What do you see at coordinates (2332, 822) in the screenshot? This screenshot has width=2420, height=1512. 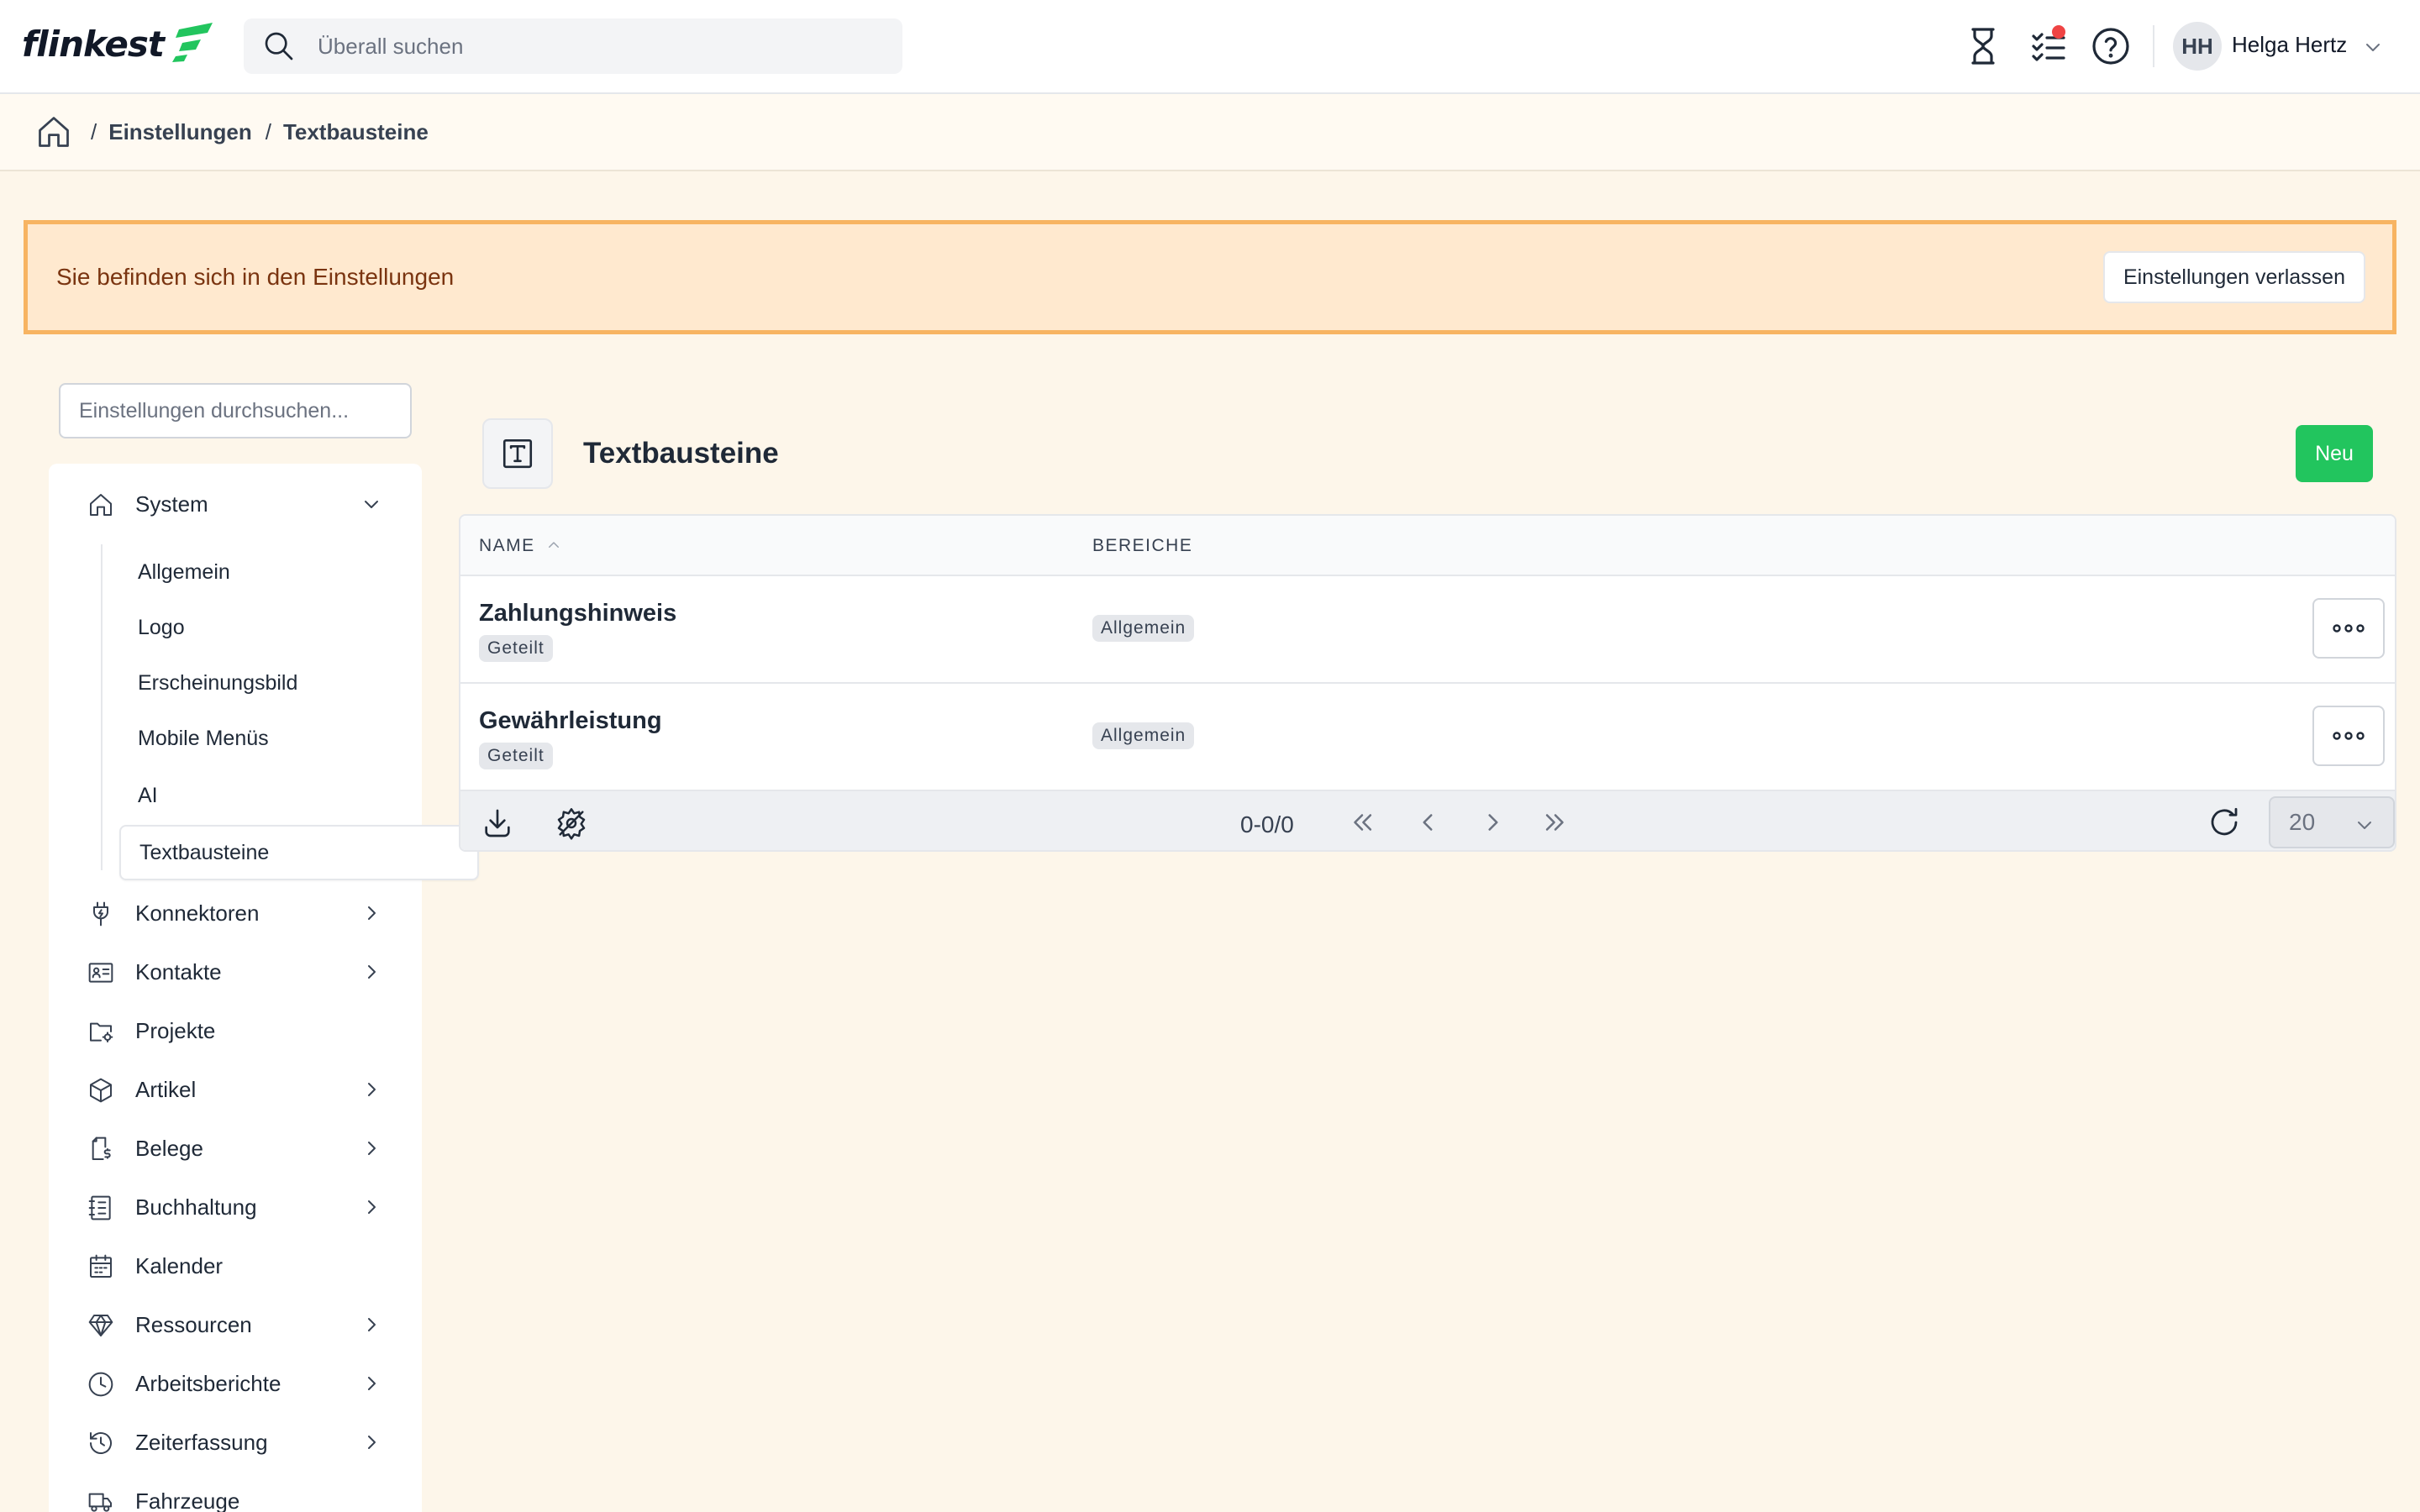 I see `page-size-select: 20` at bounding box center [2332, 822].